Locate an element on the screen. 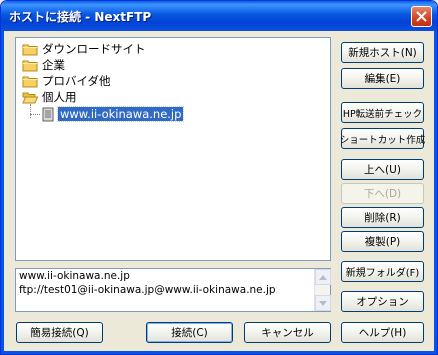 The image size is (438, 355). tree-folder-providers: プロバイダ他 is located at coordinates (66, 81).